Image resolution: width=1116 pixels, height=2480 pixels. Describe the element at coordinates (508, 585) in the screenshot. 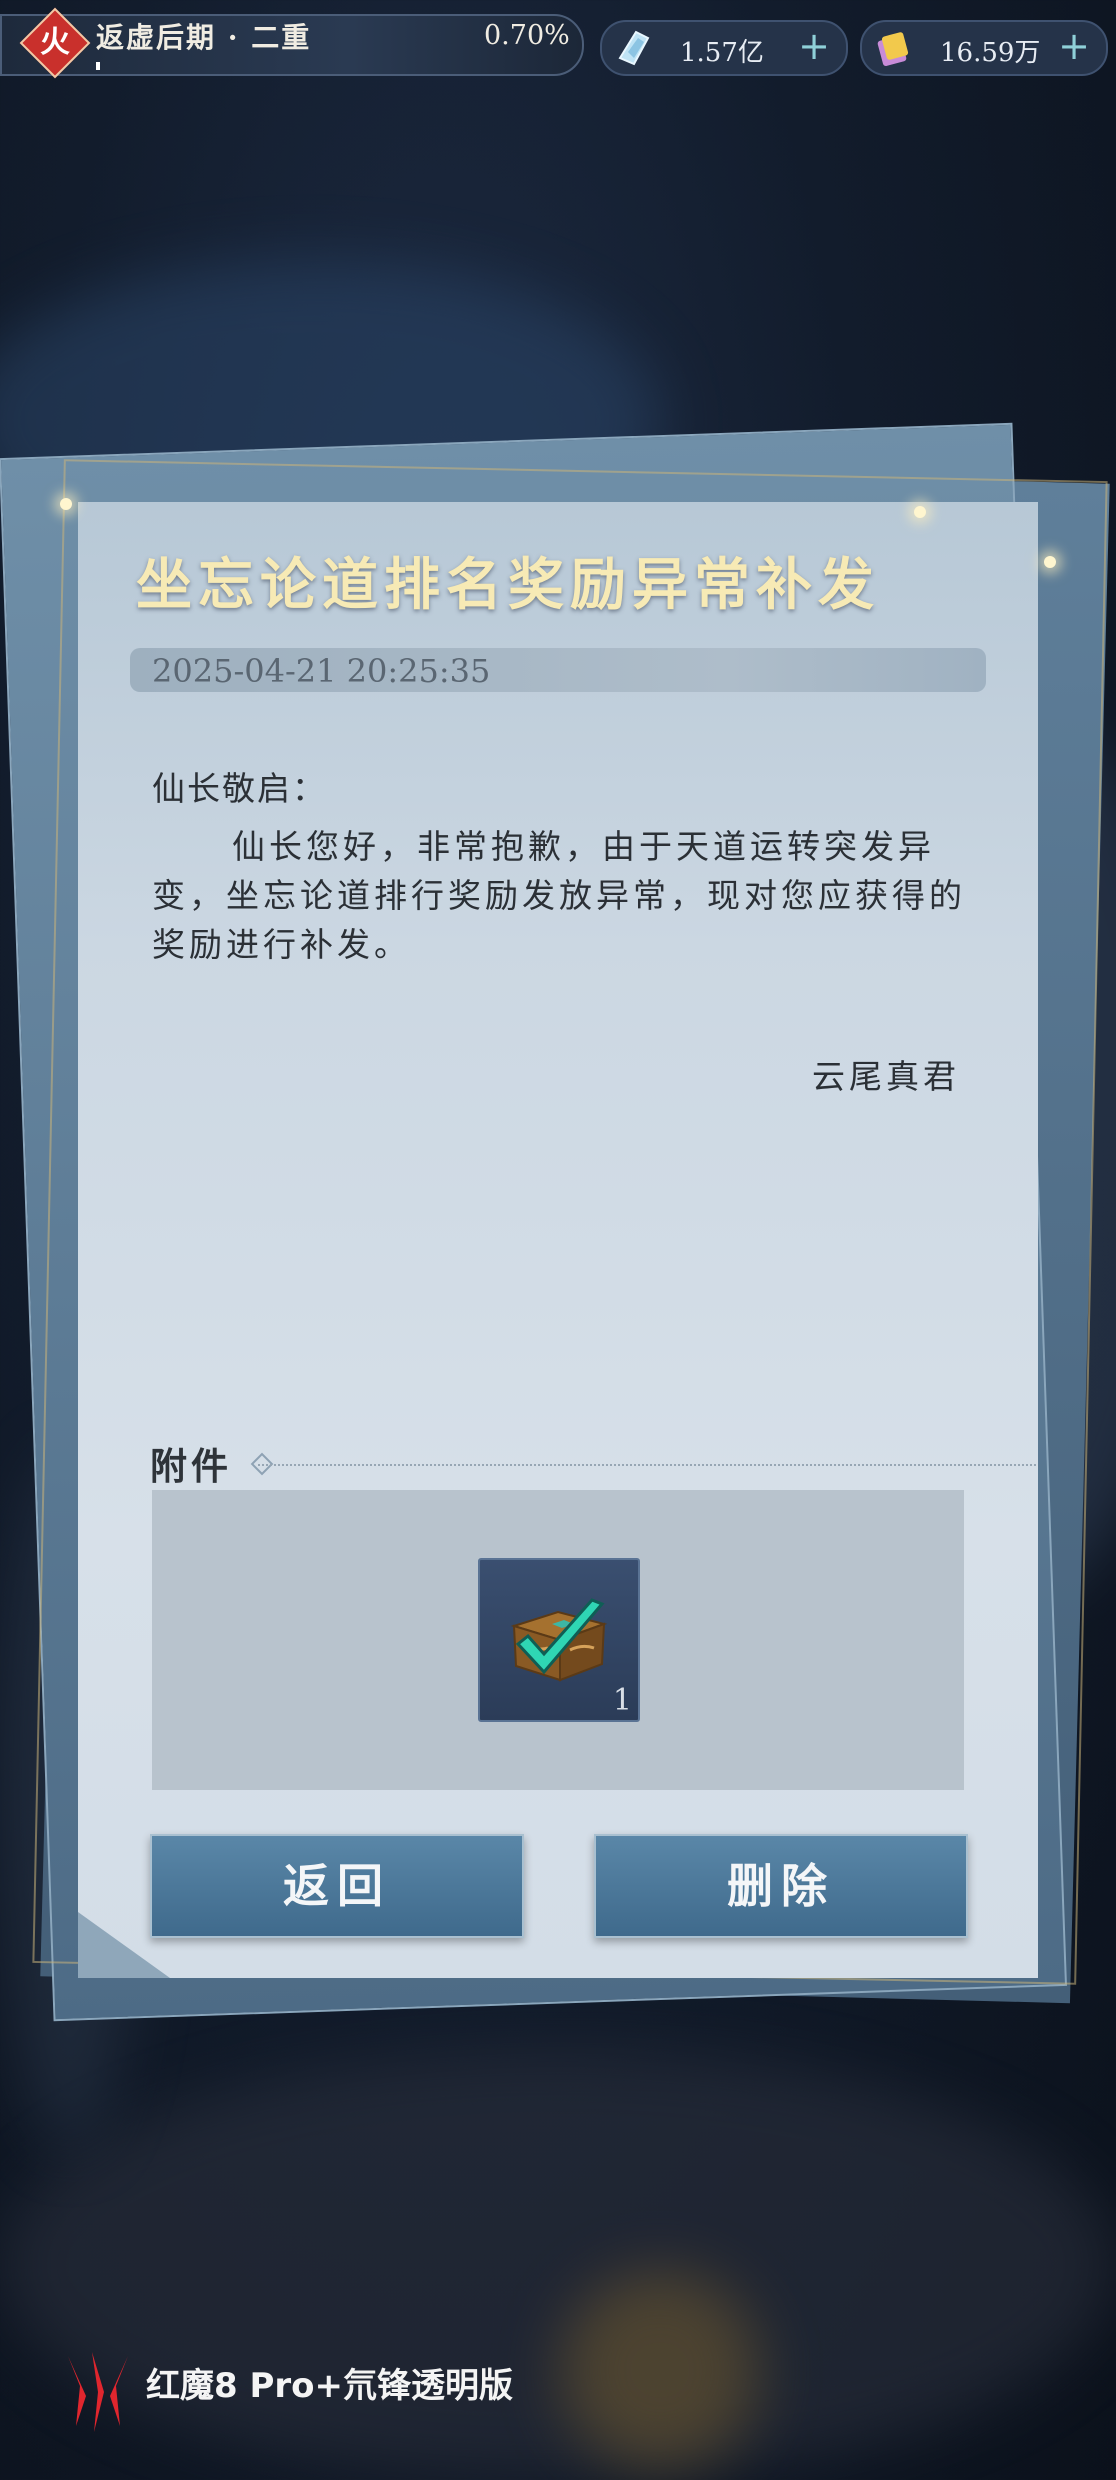

I see `mail-title: 坐忘论道排名奖励异常补发` at that location.